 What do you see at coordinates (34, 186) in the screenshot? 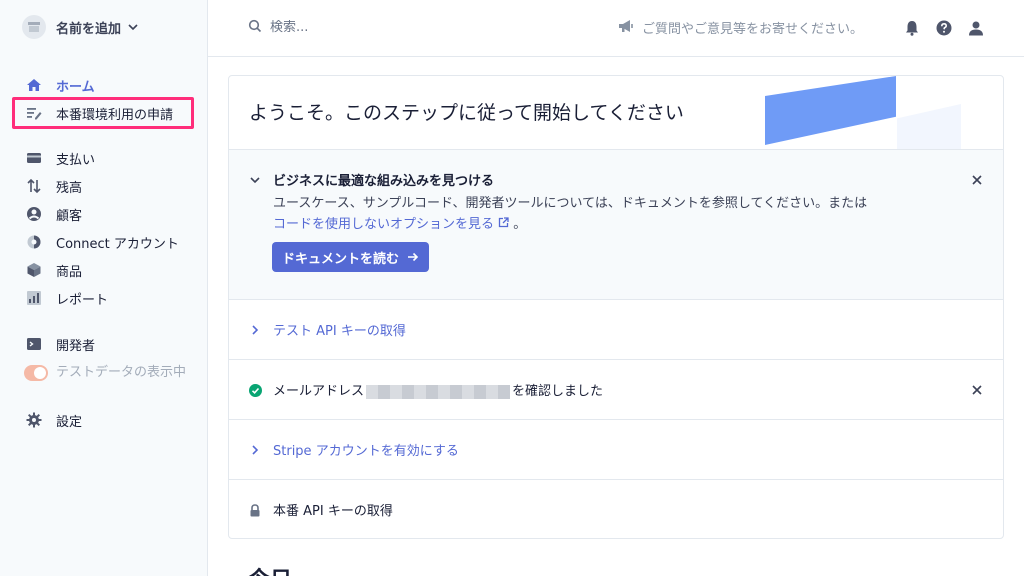
I see `balance-icon` at bounding box center [34, 186].